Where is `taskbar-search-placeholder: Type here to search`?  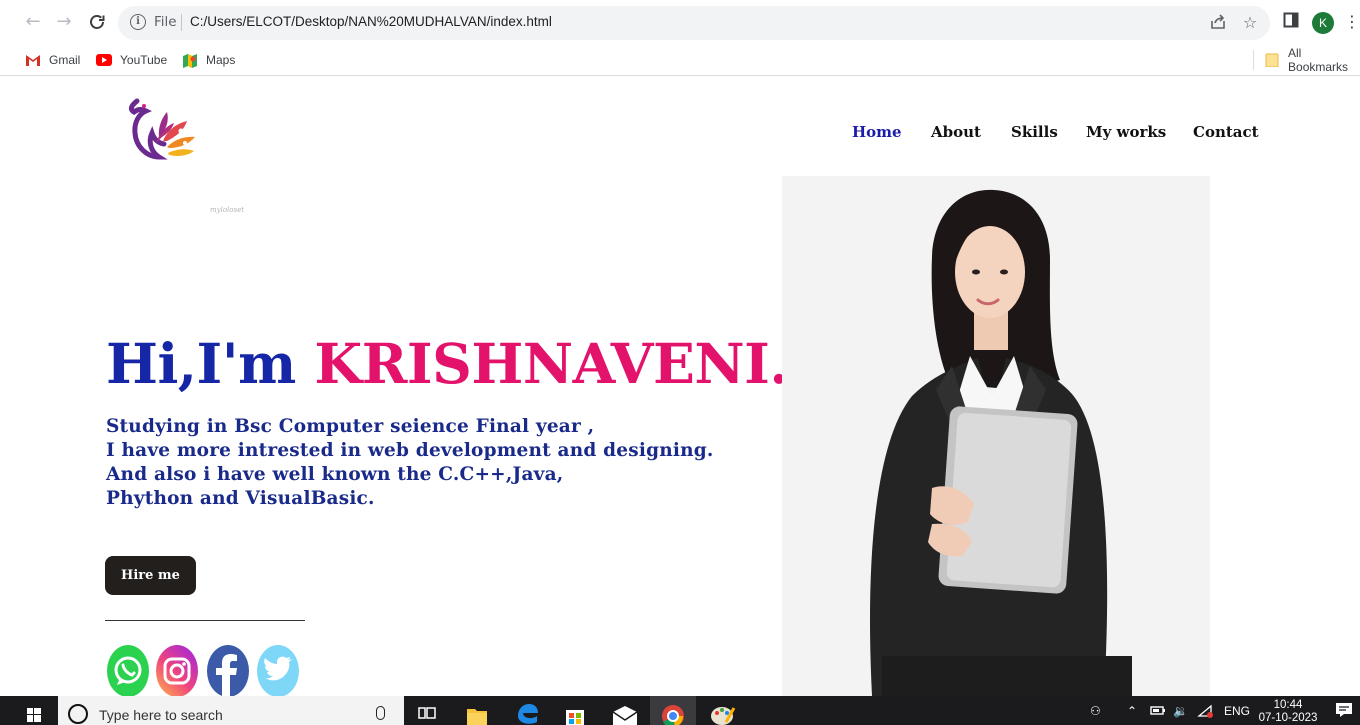
taskbar-search-placeholder: Type here to search is located at coordinates (161, 715).